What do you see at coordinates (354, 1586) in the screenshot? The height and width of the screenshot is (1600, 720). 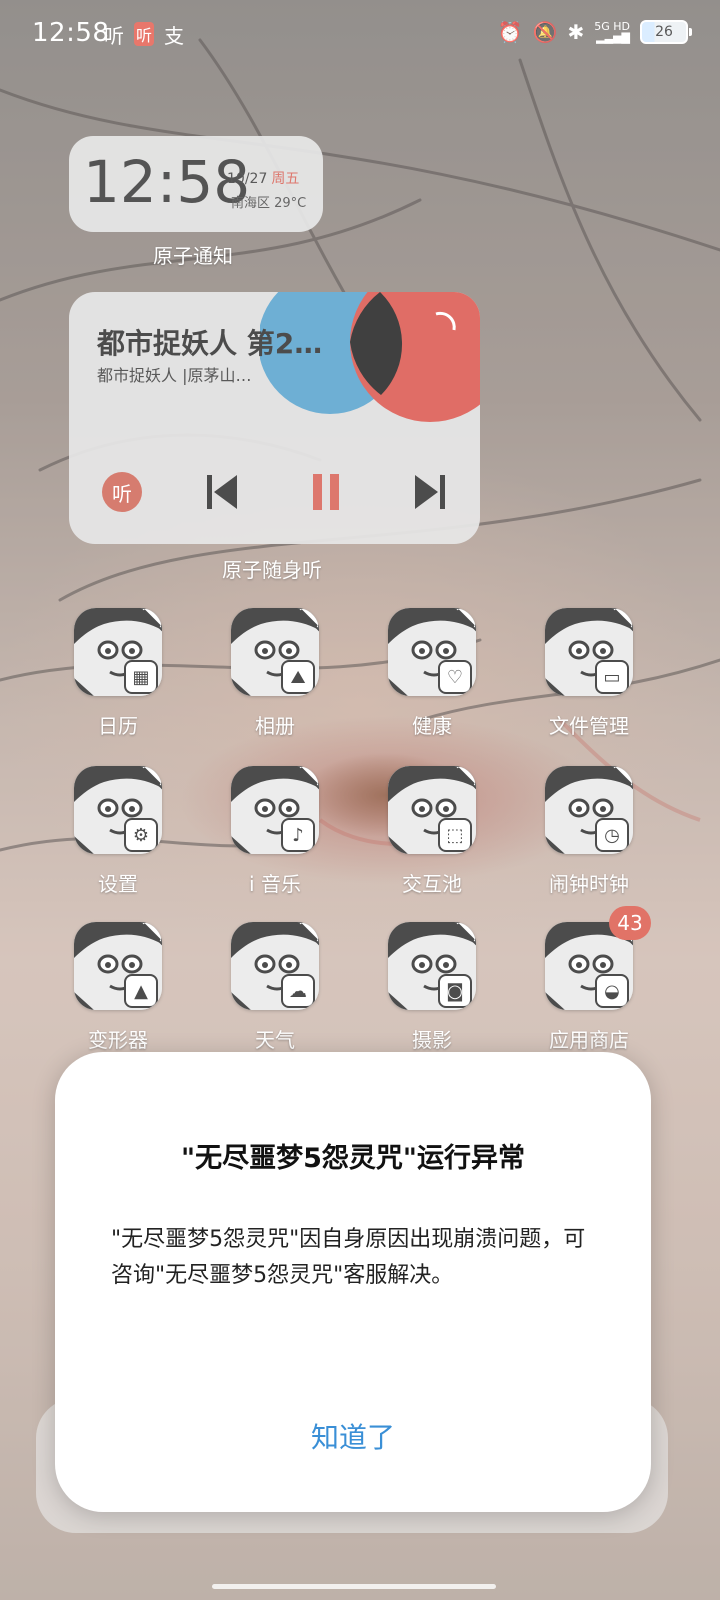 I see `home-indicator` at bounding box center [354, 1586].